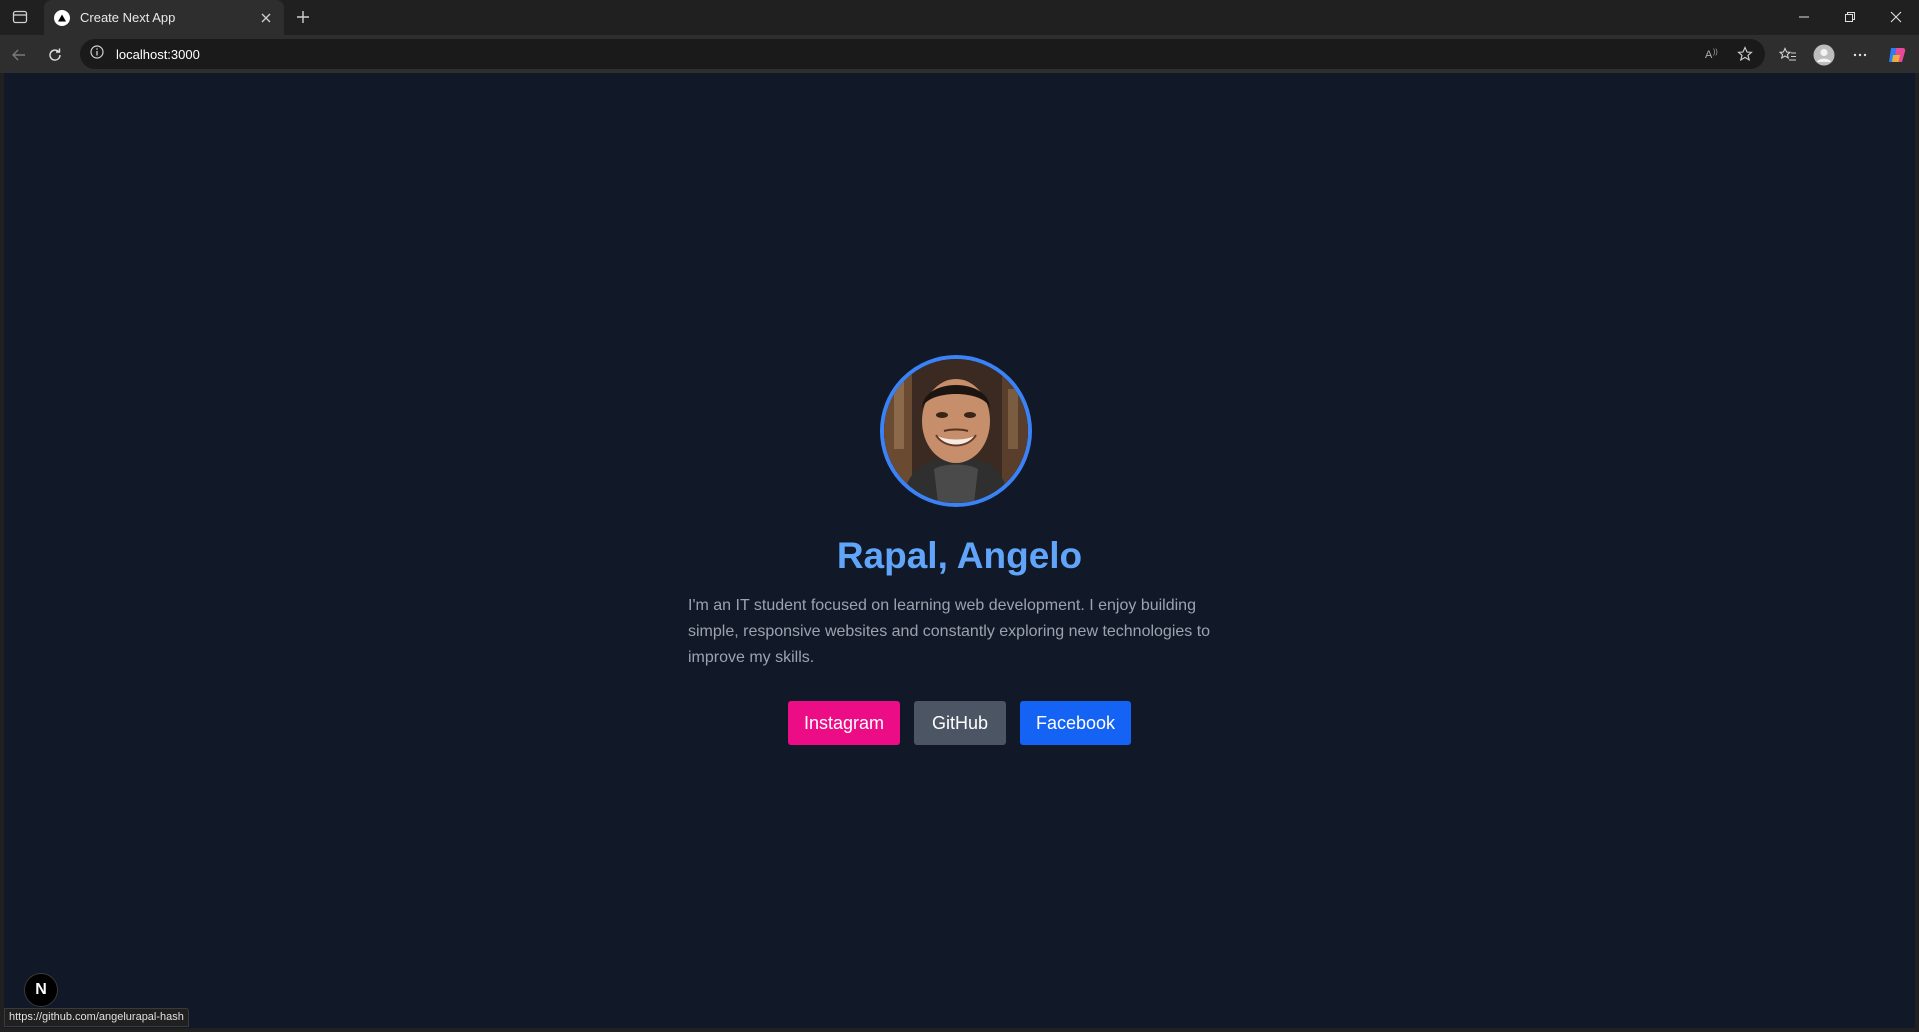  Describe the element at coordinates (96, 1017) in the screenshot. I see `status-bar-url: https://github.com/angelurapal-hash` at that location.